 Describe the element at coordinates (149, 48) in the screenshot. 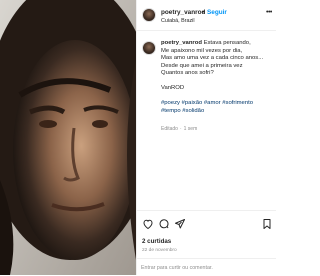

I see `caption-avatar` at that location.